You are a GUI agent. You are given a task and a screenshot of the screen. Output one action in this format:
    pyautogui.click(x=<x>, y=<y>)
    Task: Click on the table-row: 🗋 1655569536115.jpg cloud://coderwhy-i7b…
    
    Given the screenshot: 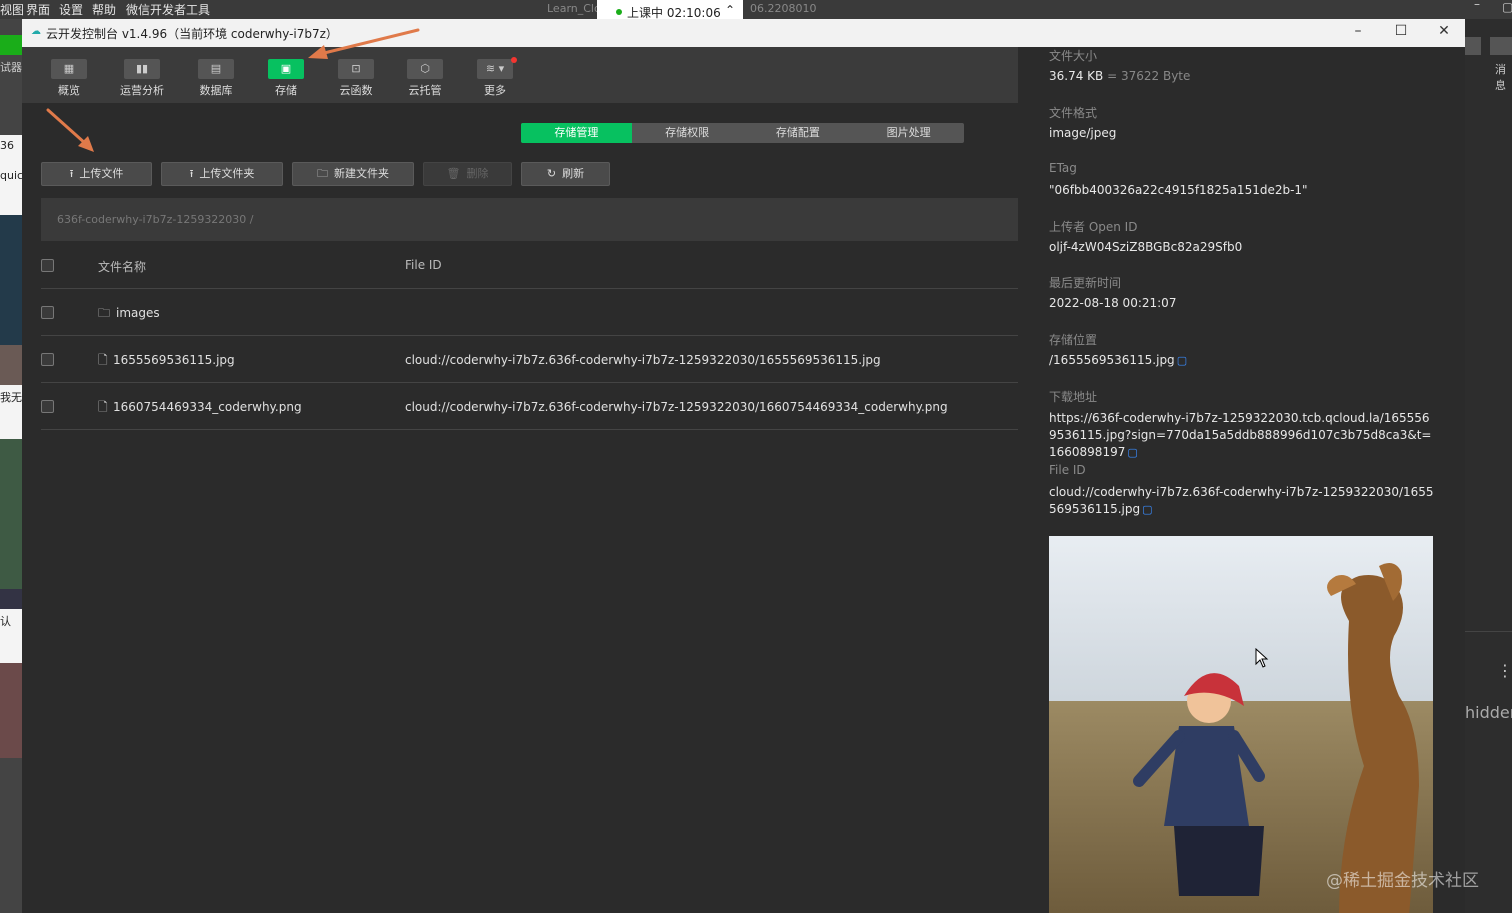 What is the action you would take?
    pyautogui.click(x=529, y=359)
    